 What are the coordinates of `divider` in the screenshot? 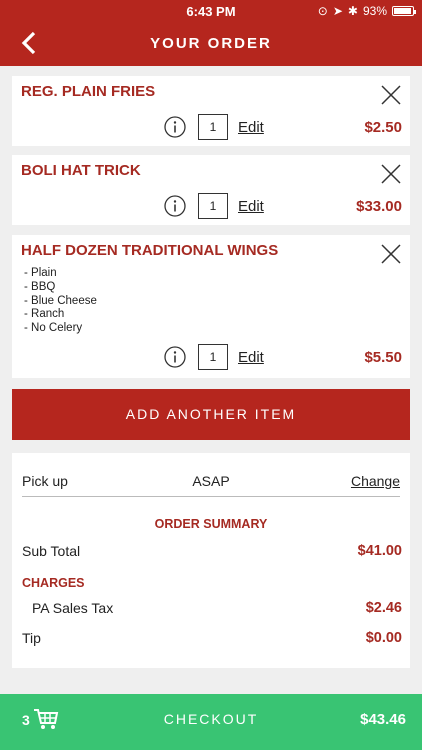 It's located at (211, 496).